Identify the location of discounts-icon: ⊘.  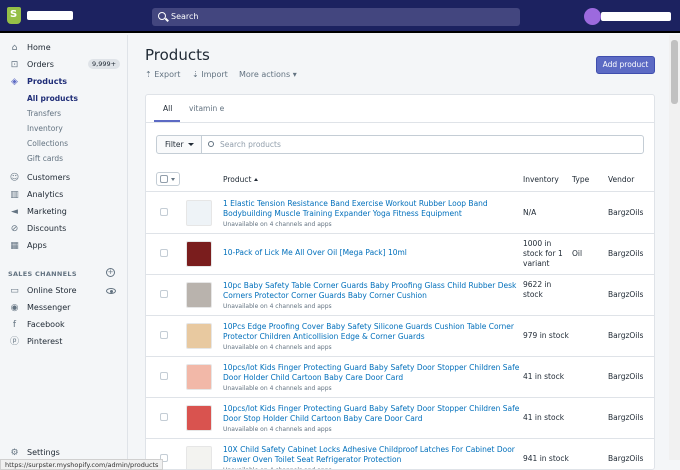
(14, 229).